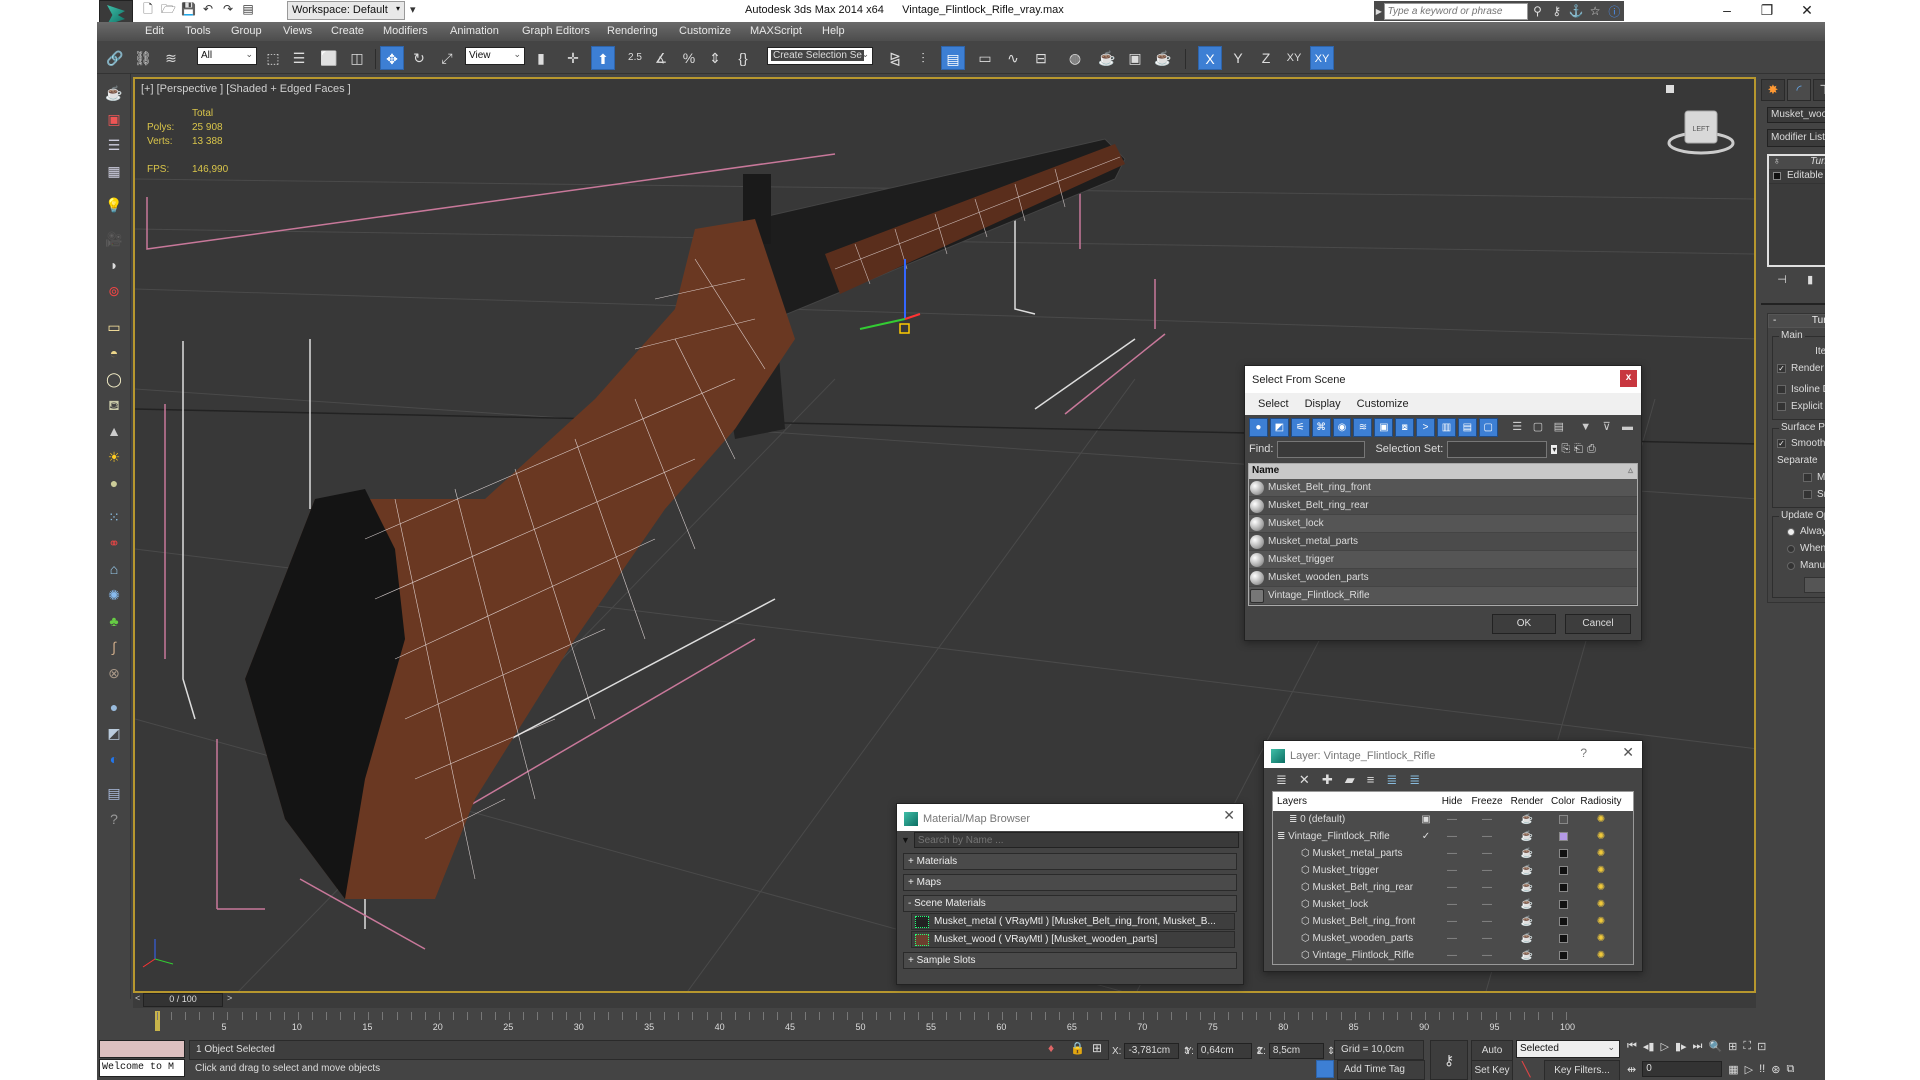 This screenshot has width=1920, height=1080. I want to click on stack-item-turbosmooth: ♁TurboSmooth, so click(1797, 163).